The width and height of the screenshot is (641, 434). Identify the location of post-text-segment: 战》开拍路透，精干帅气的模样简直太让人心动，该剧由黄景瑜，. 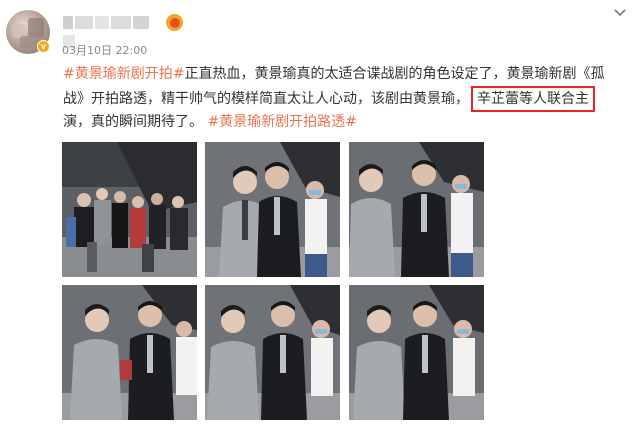
(266, 99).